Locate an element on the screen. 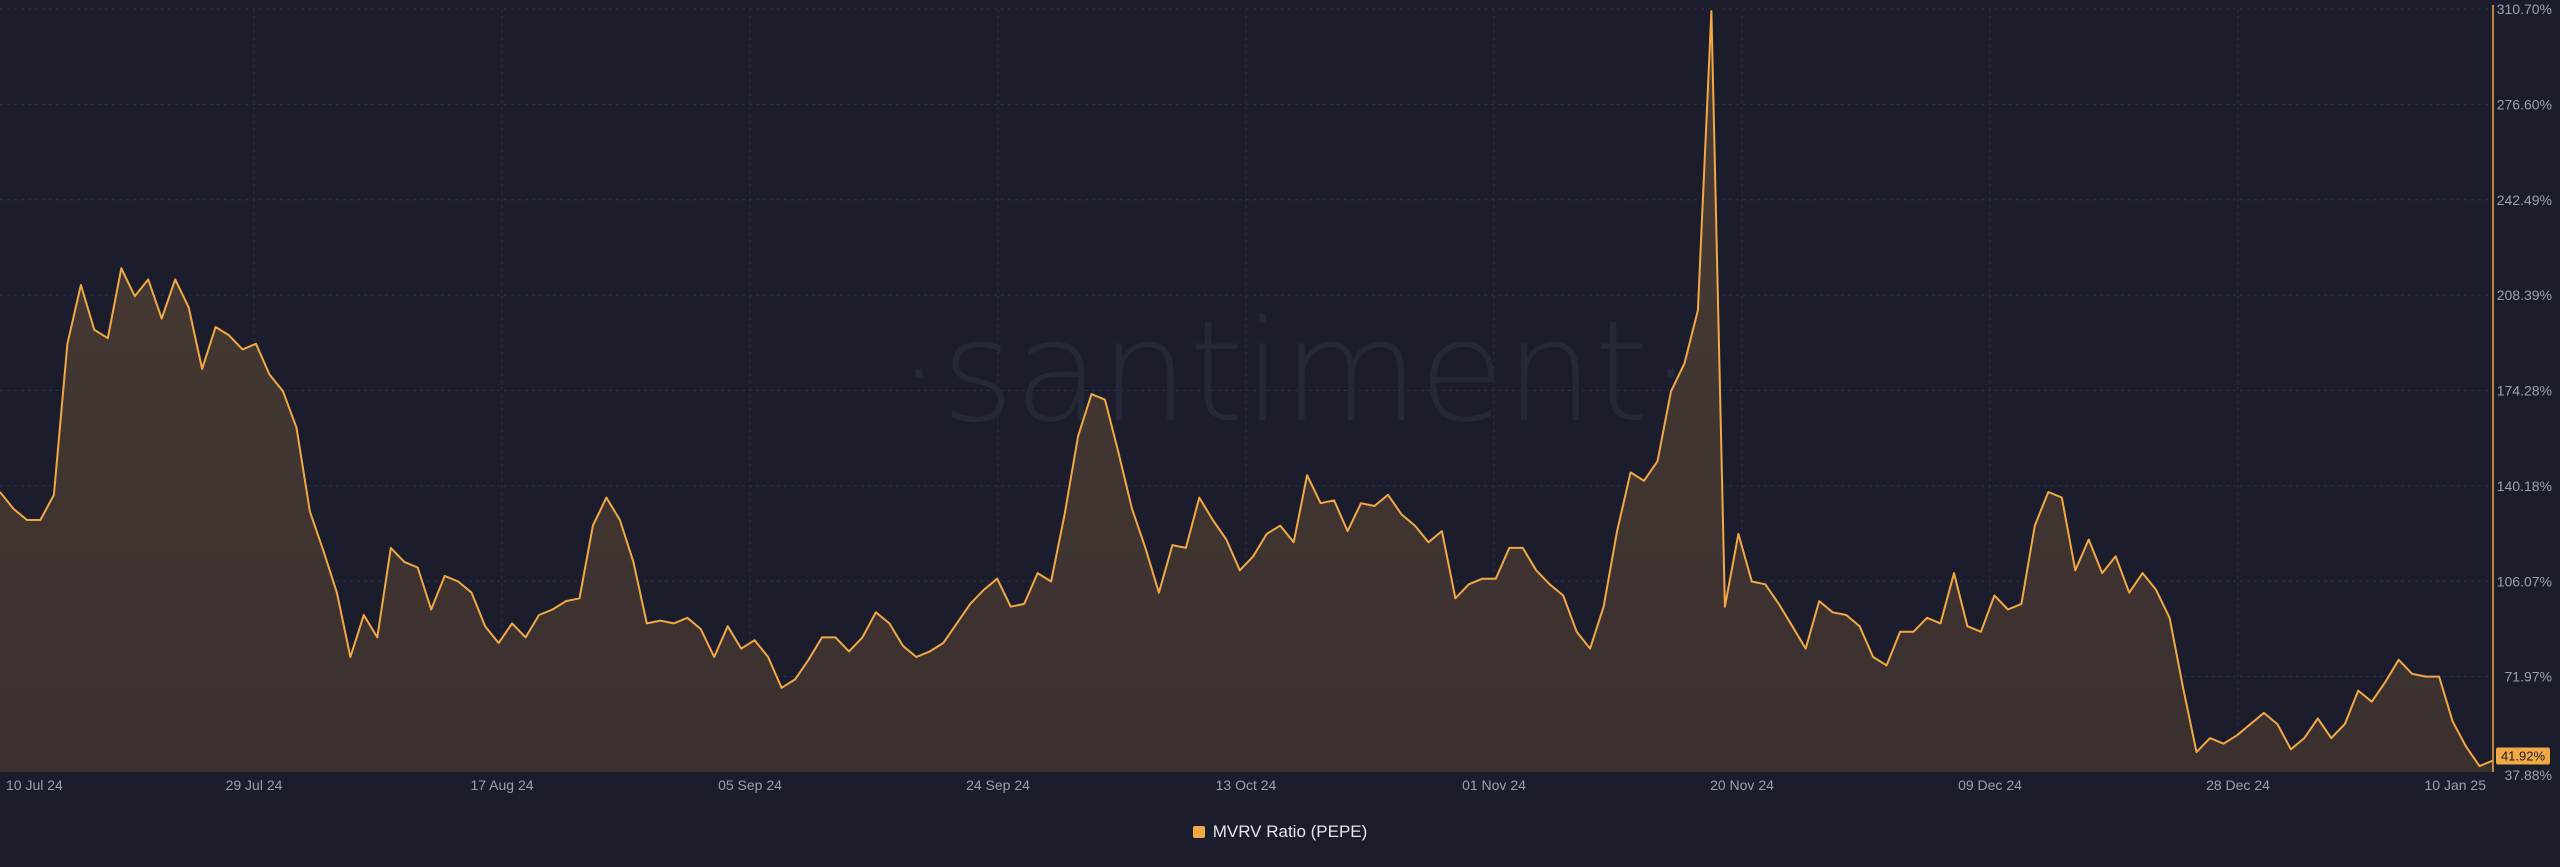 This screenshot has width=2560, height=867. current-value-label: 41.92% is located at coordinates (2523, 755).